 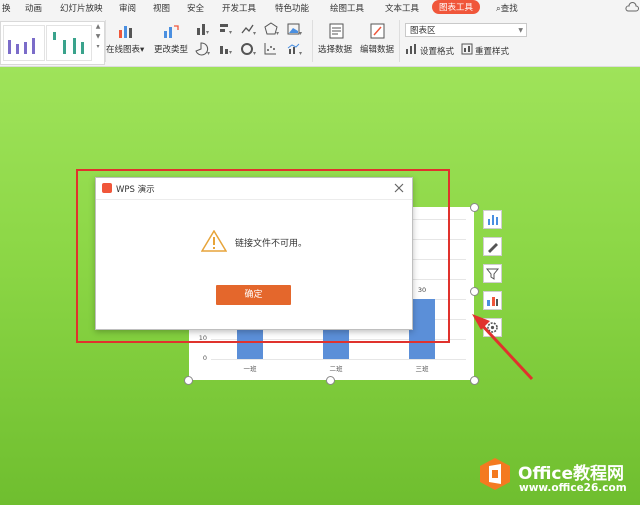 I want to click on chart-x-tick: 一班, so click(x=250, y=369).